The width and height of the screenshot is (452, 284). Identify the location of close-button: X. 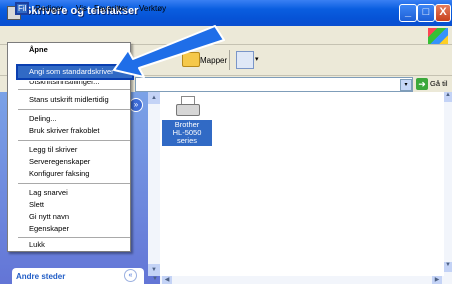
(443, 13).